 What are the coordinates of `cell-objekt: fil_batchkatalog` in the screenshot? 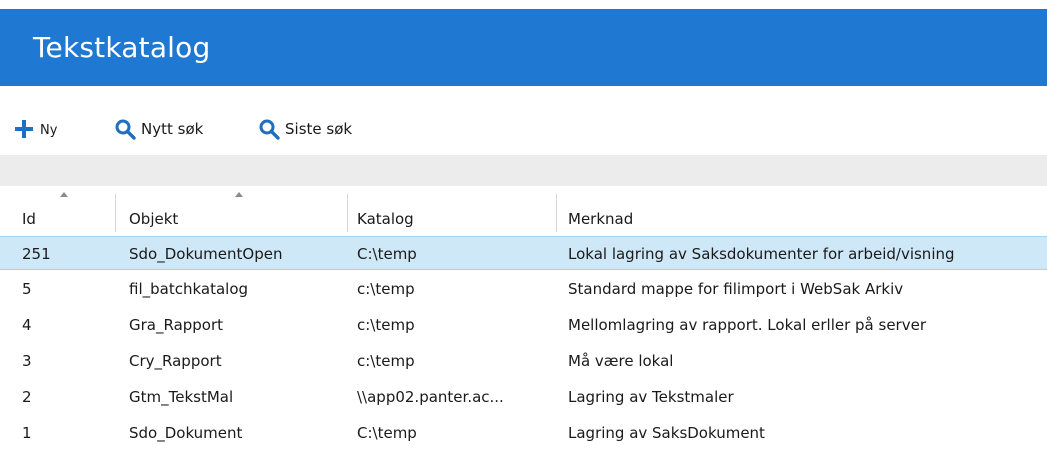 It's located at (189, 289).